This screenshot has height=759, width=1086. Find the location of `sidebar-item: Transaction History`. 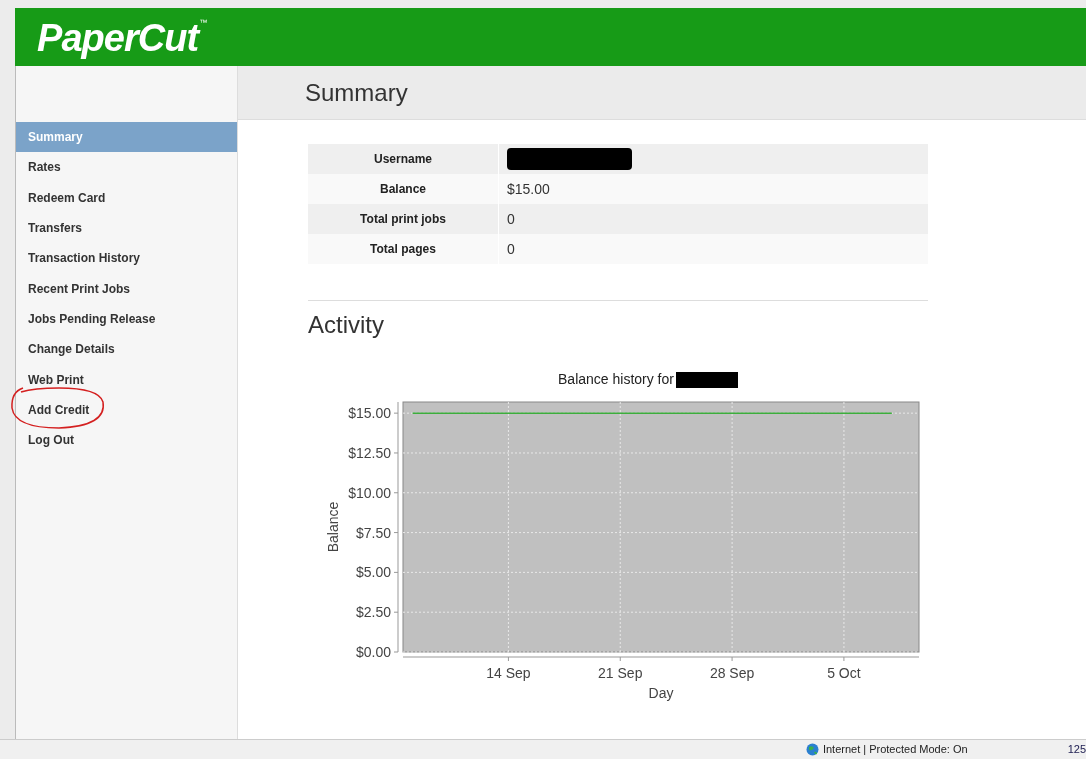

sidebar-item: Transaction History is located at coordinates (126, 258).